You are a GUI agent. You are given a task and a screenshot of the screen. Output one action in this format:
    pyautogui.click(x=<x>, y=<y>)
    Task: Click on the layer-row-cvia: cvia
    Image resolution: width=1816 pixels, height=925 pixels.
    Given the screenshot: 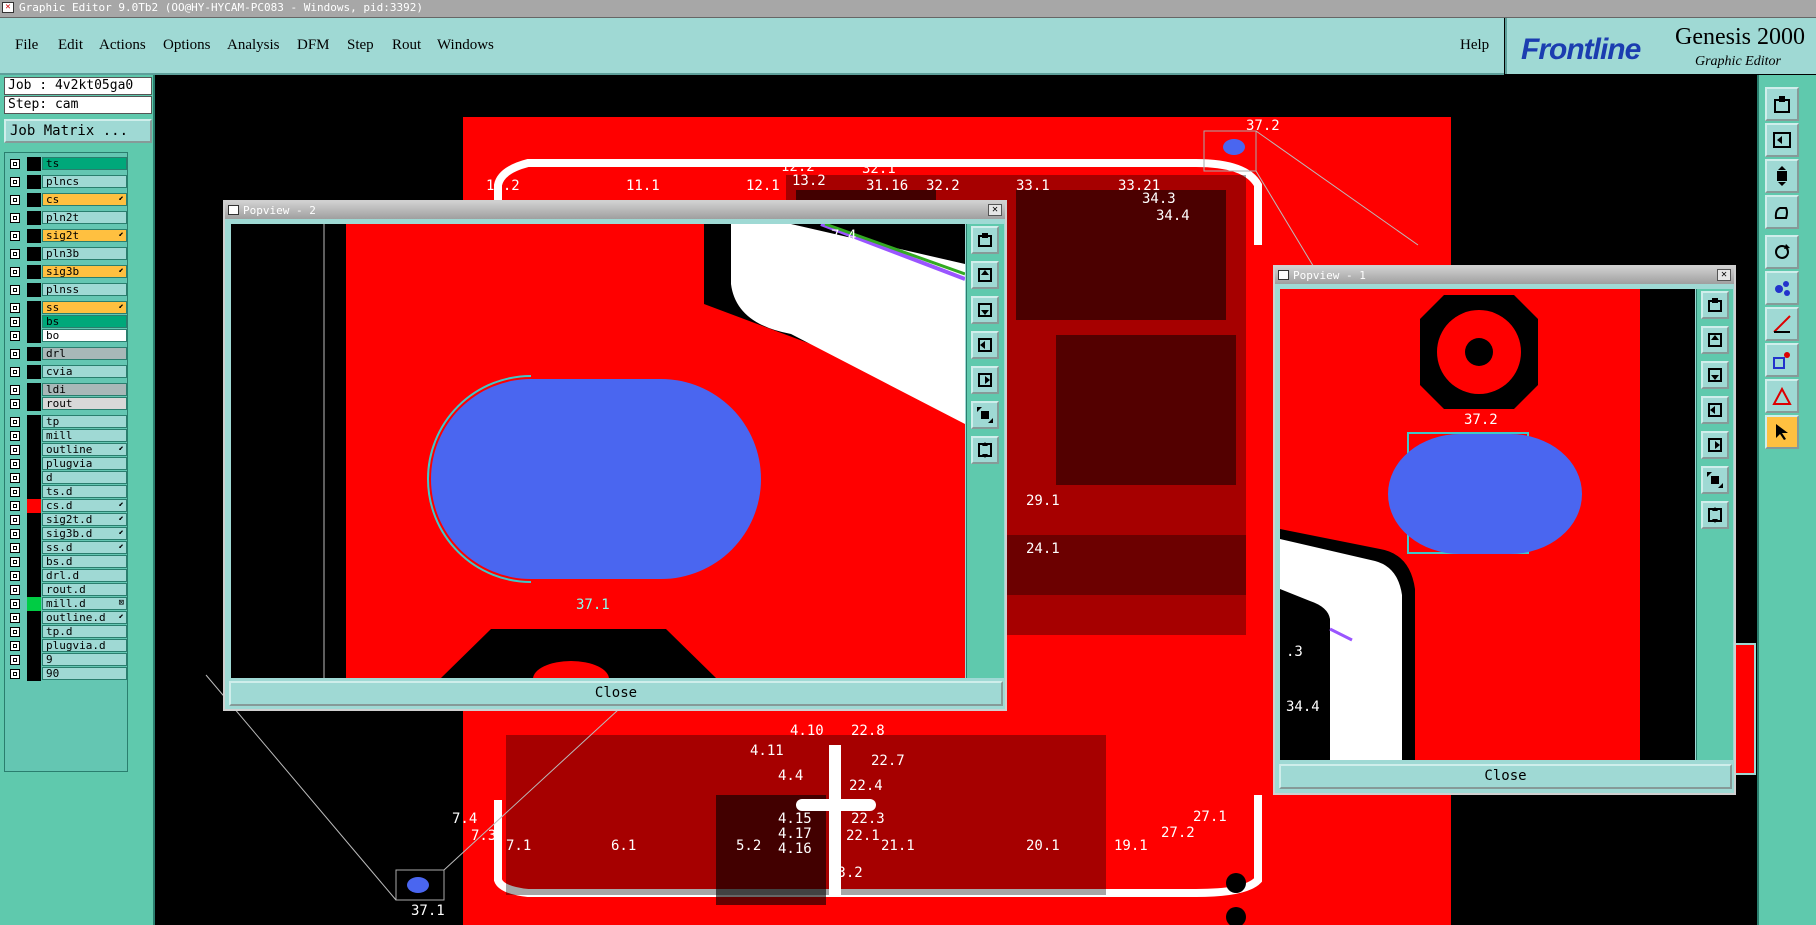 What is the action you would take?
    pyautogui.click(x=67, y=372)
    